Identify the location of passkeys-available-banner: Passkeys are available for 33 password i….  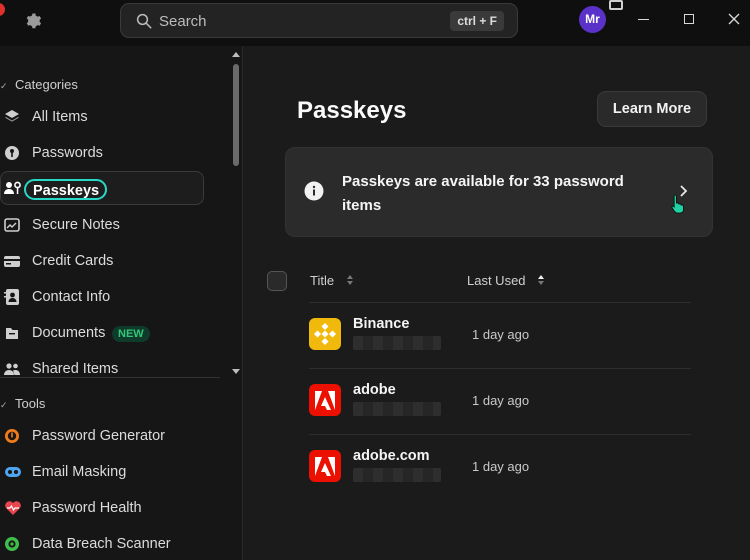
(499, 192).